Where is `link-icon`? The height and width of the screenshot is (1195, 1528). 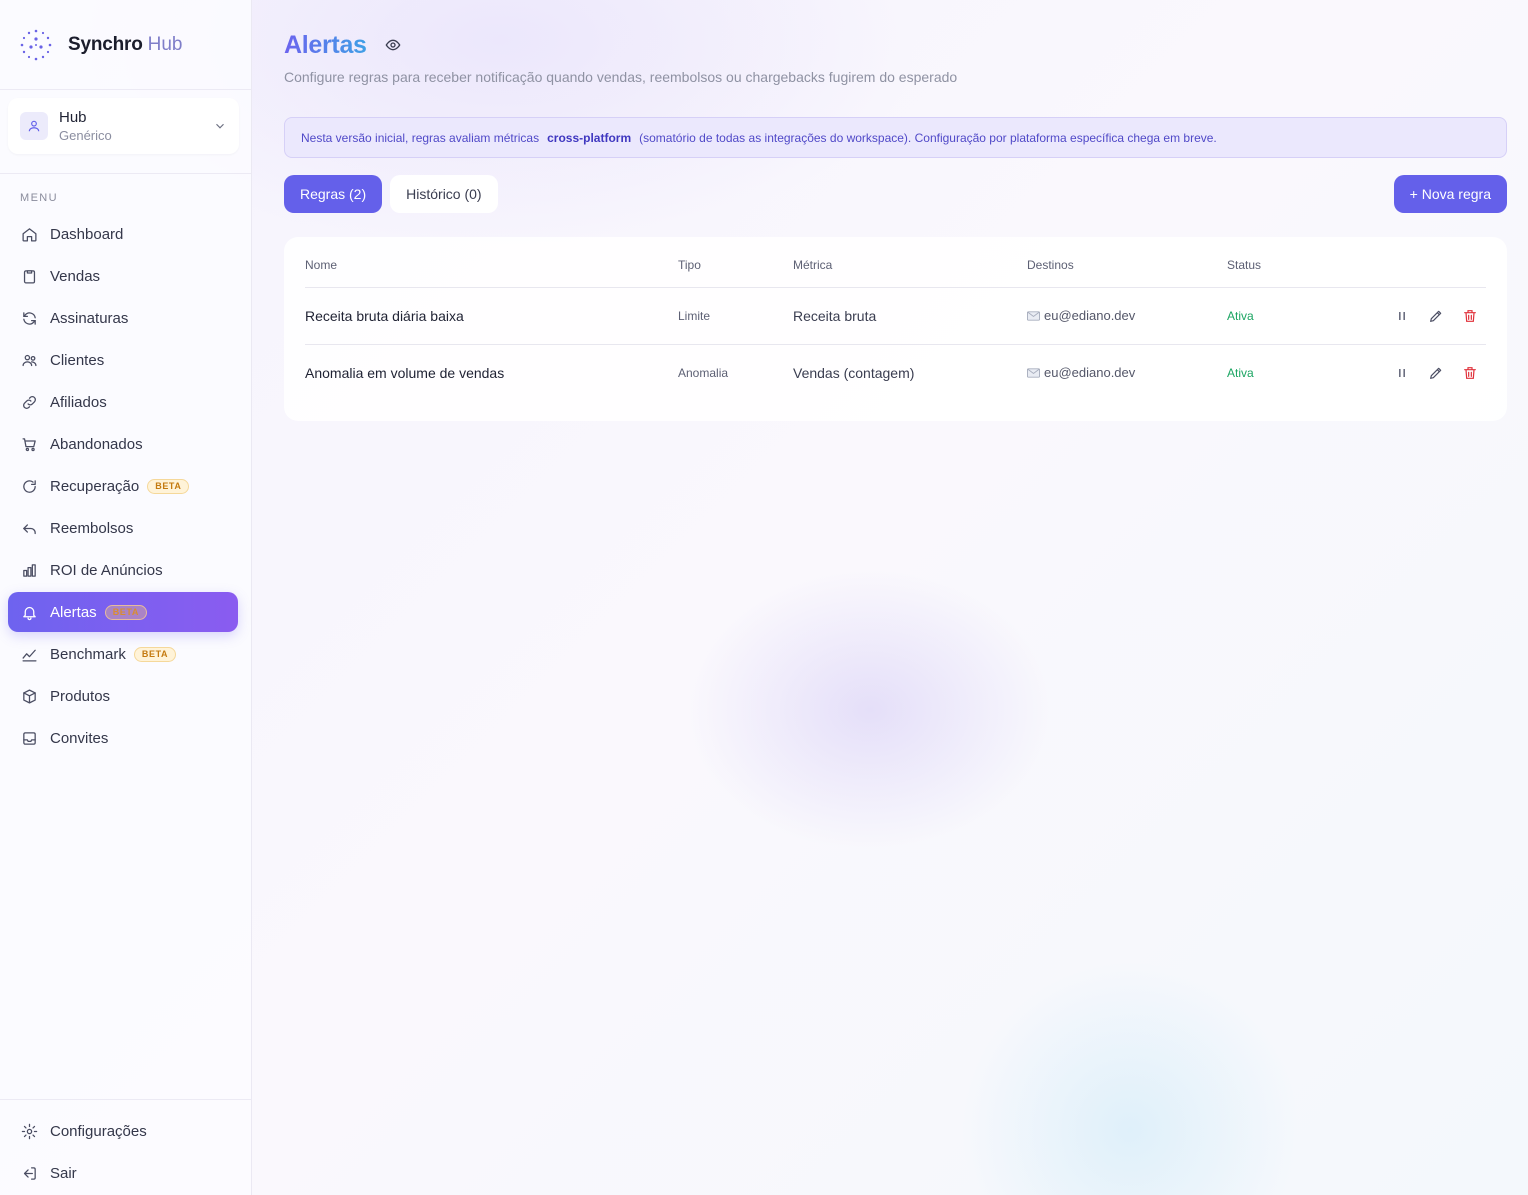 link-icon is located at coordinates (29, 402).